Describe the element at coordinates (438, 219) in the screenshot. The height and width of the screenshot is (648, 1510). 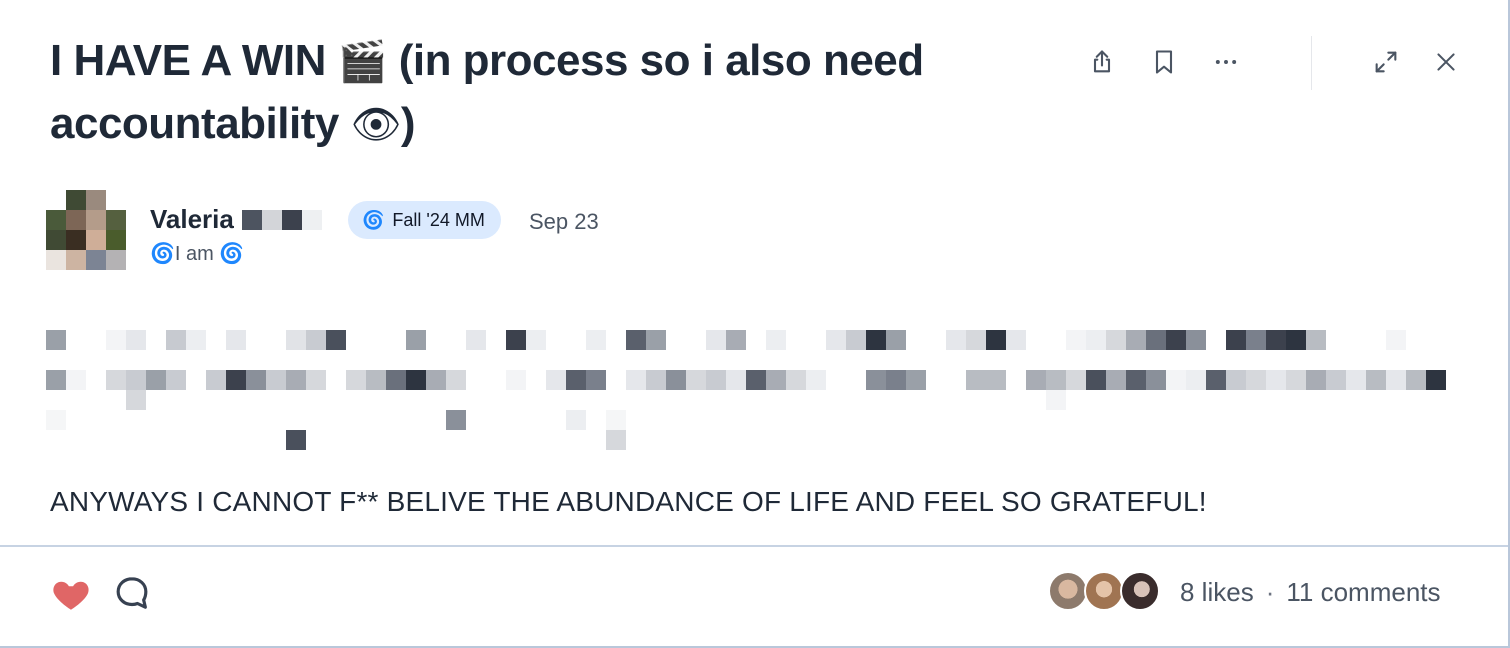
I see `badge-label: Fall '24 MM` at that location.